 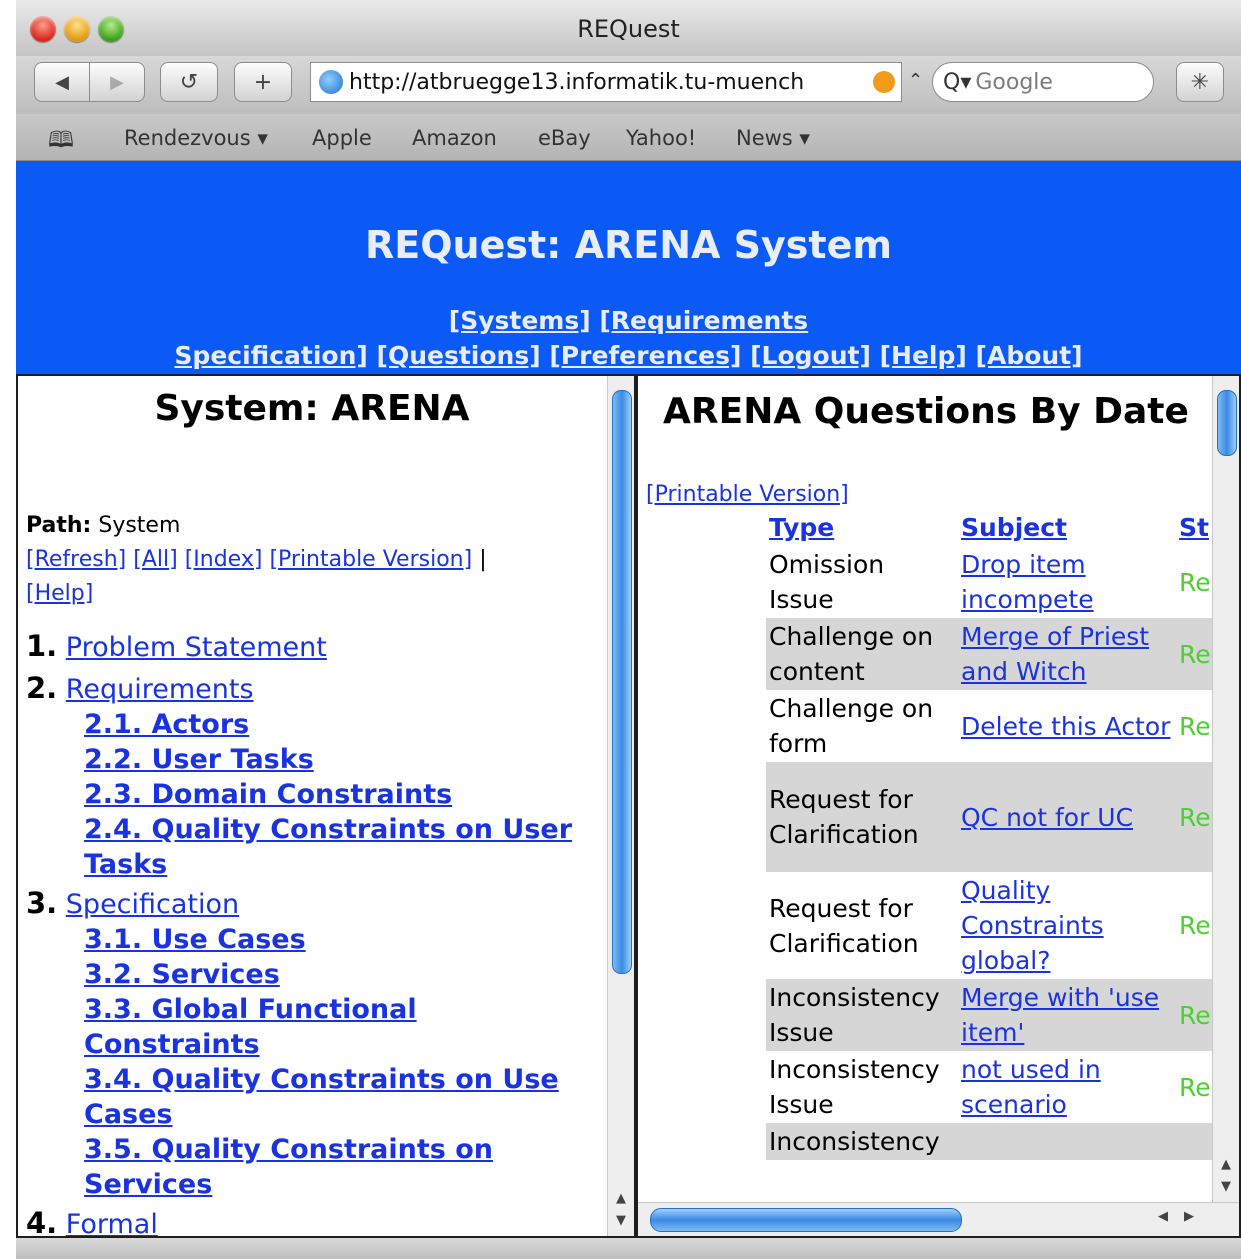 What do you see at coordinates (806, 1220) in the screenshot?
I see `horizontal-scroll-thumb` at bounding box center [806, 1220].